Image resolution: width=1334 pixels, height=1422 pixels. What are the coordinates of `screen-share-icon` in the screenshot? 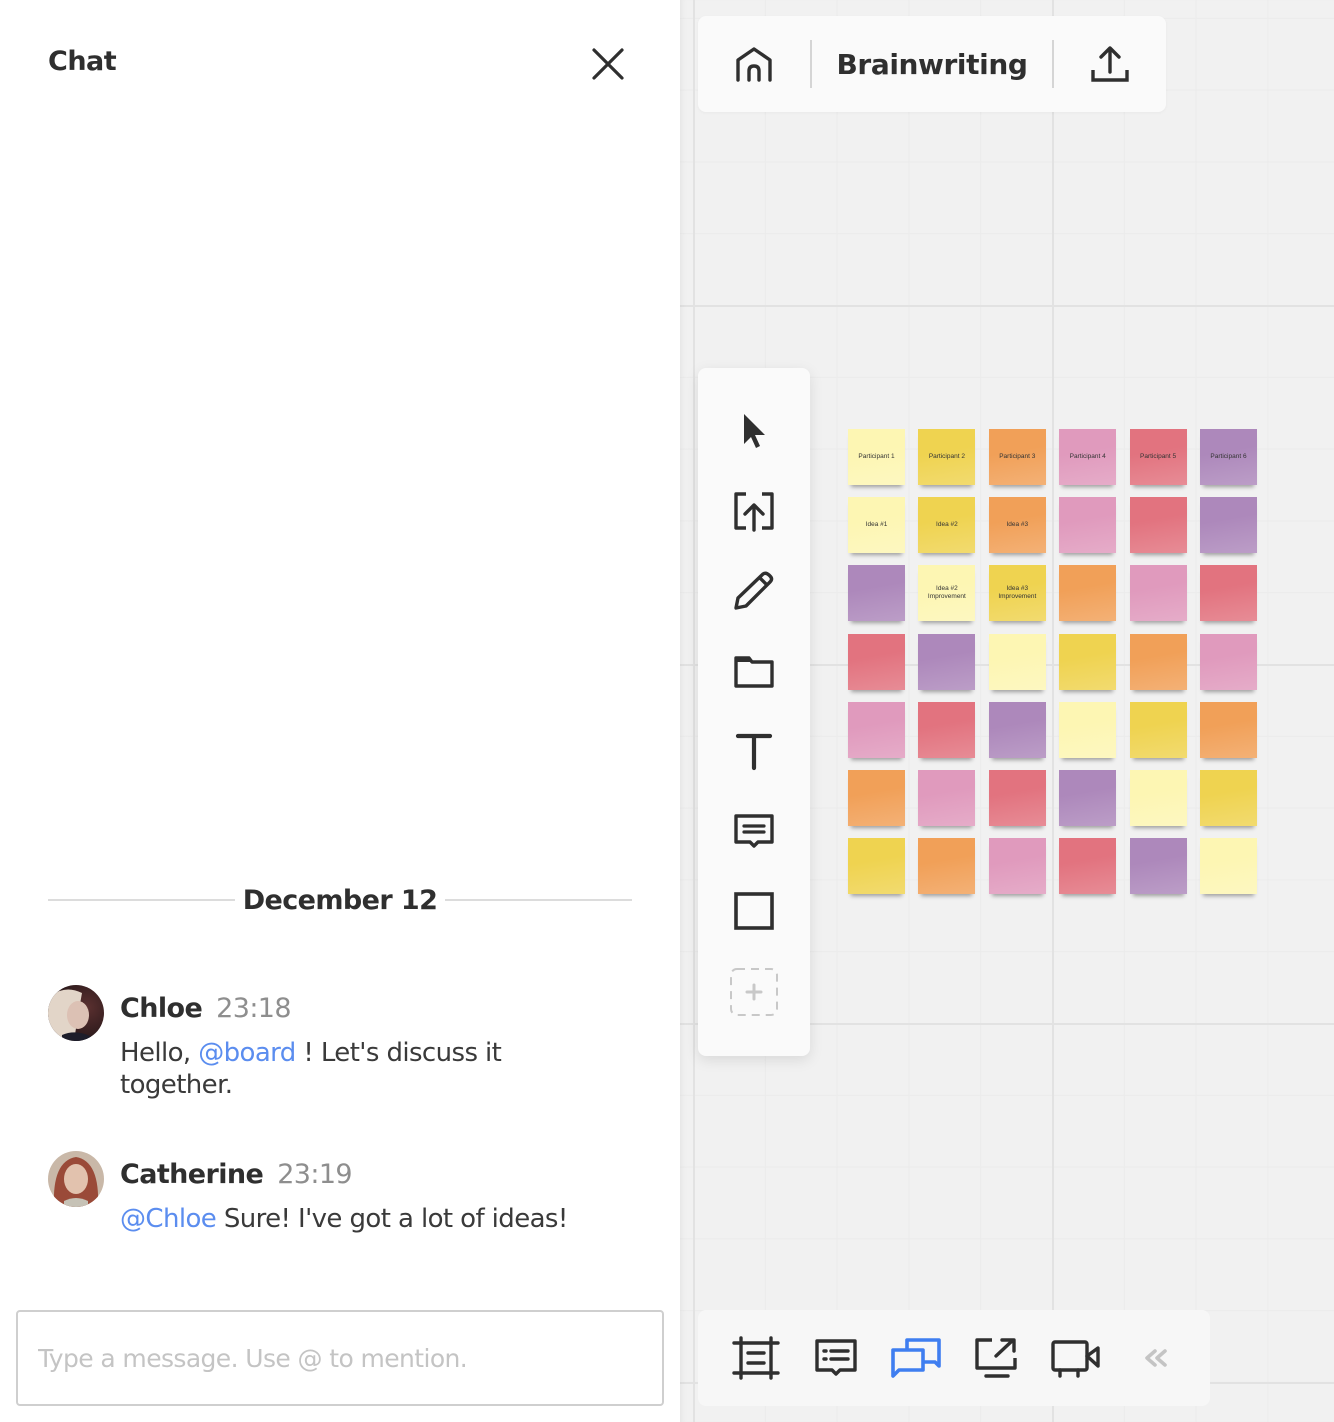 It's located at (996, 1358).